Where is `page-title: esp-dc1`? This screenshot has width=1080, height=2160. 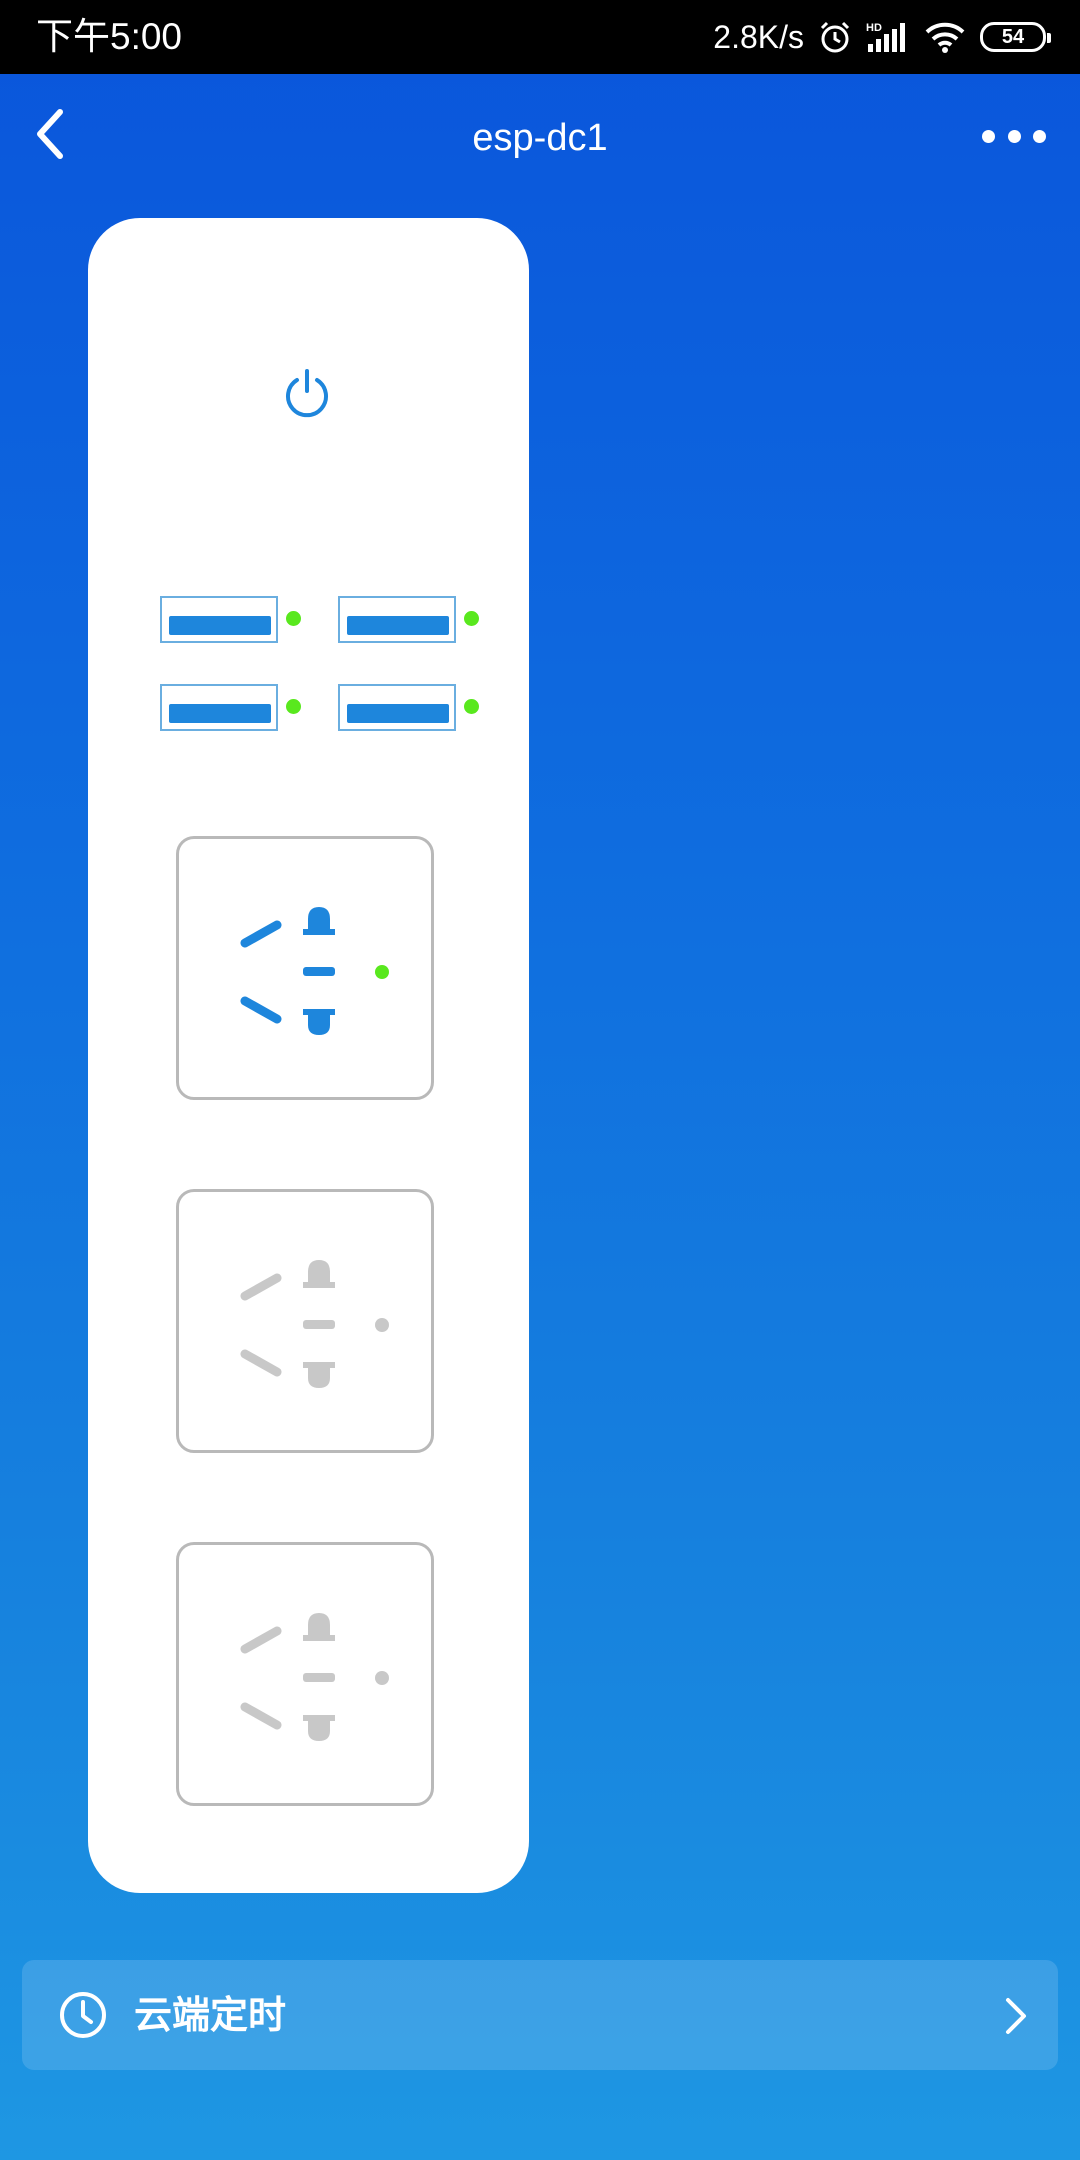
page-title: esp-dc1 is located at coordinates (540, 138).